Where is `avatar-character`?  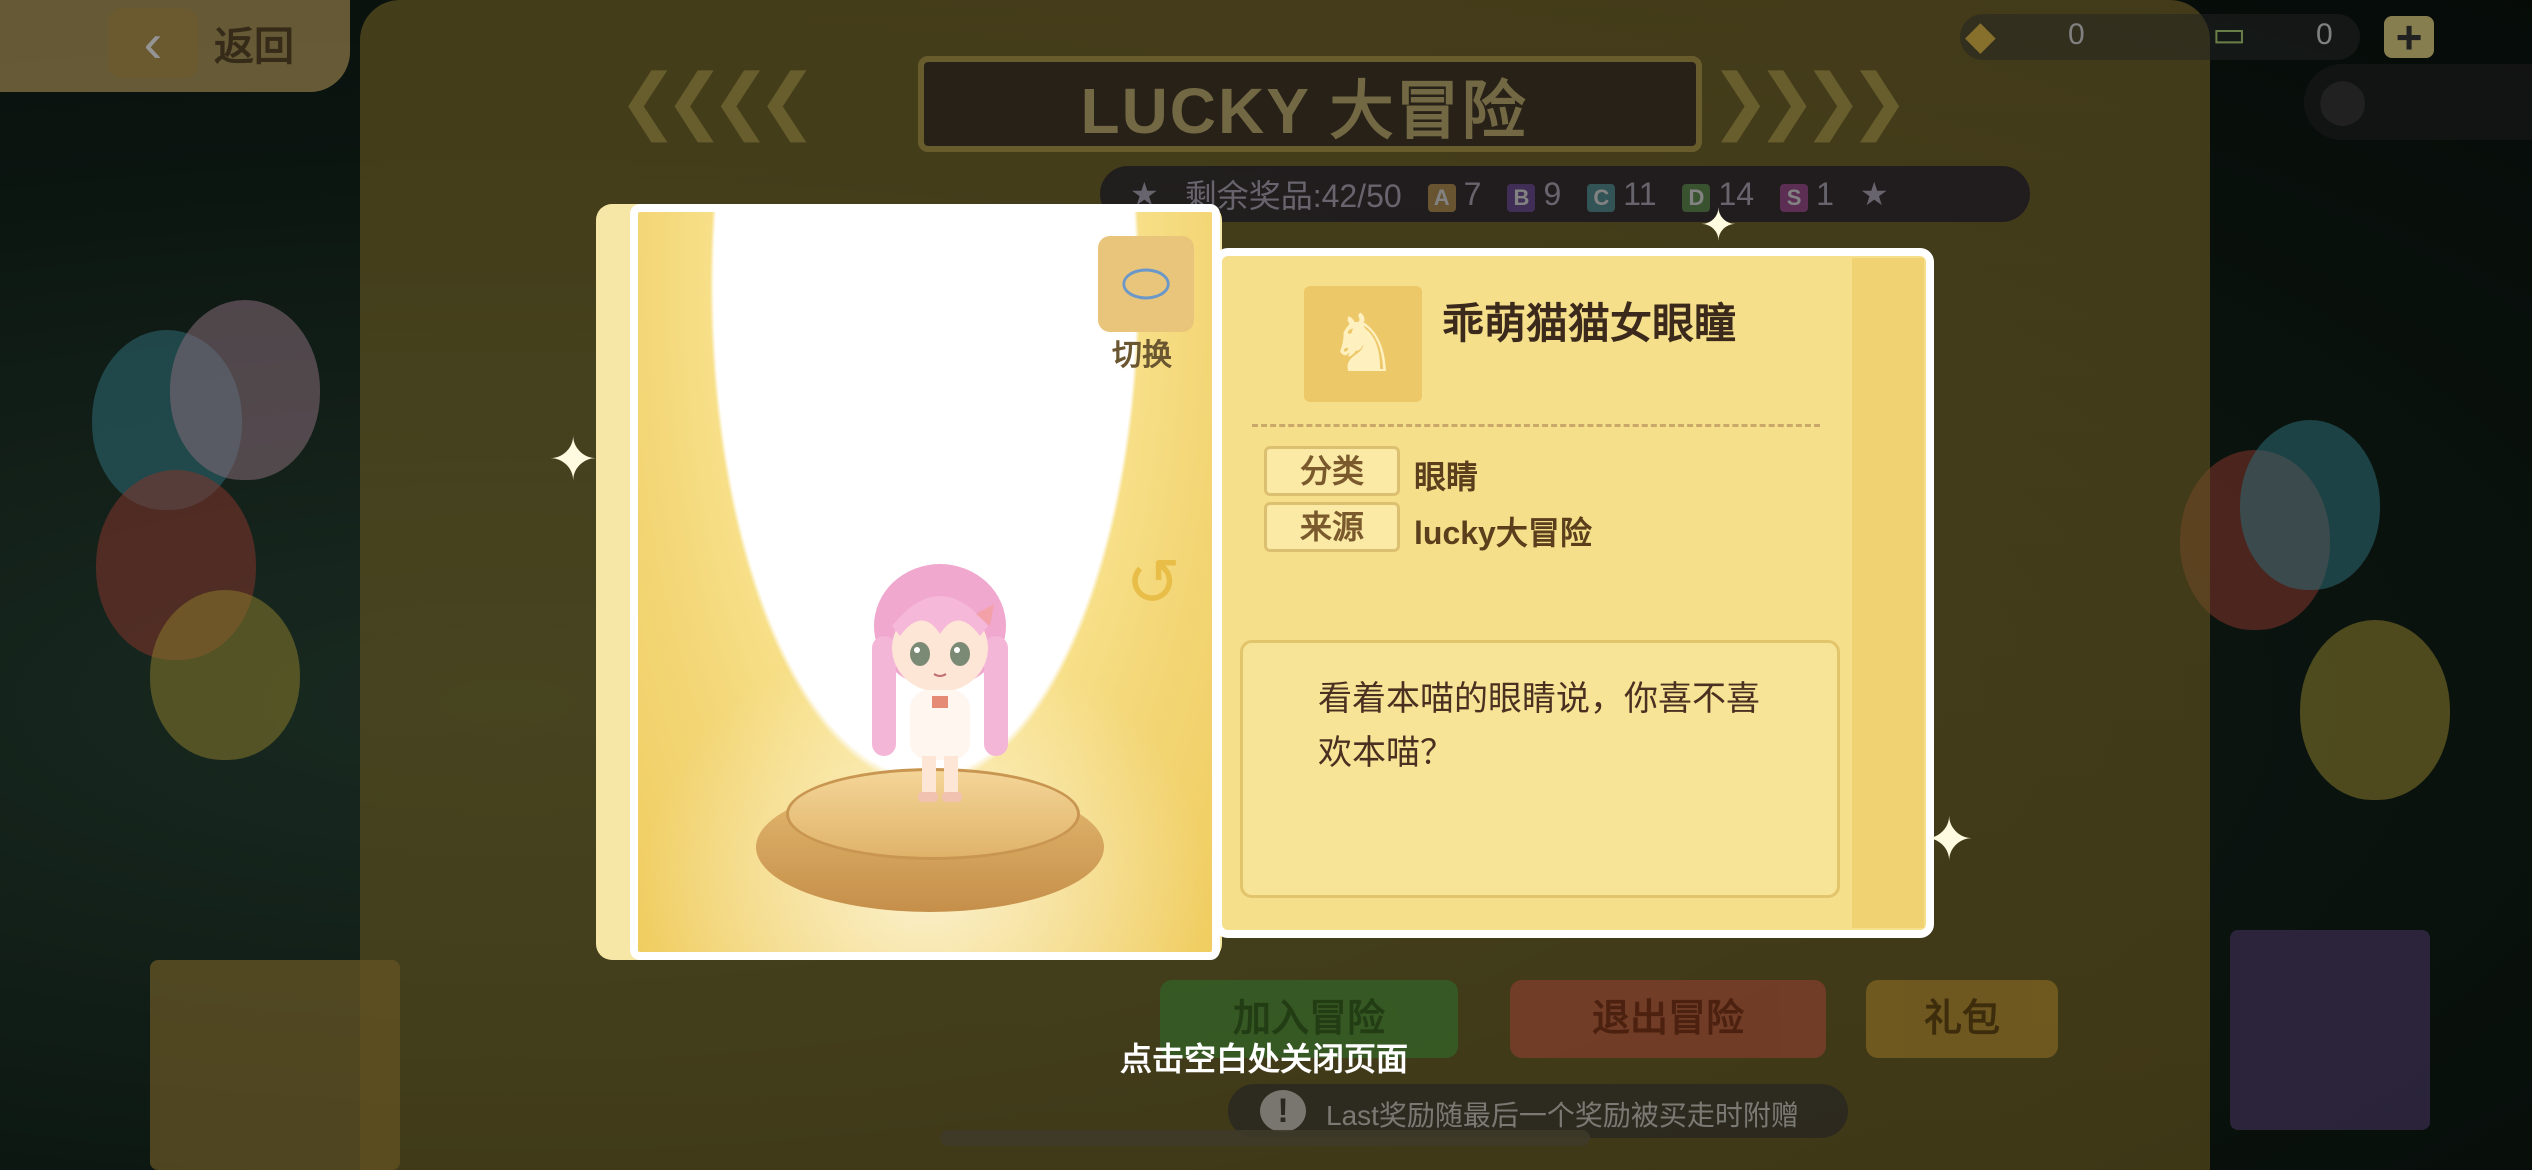
avatar-character is located at coordinates (940, 683).